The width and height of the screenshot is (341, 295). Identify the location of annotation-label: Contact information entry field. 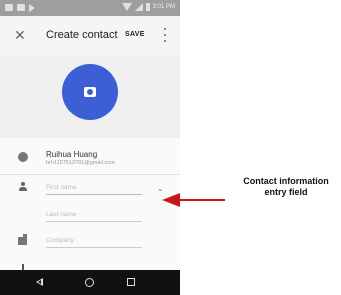
(286, 186).